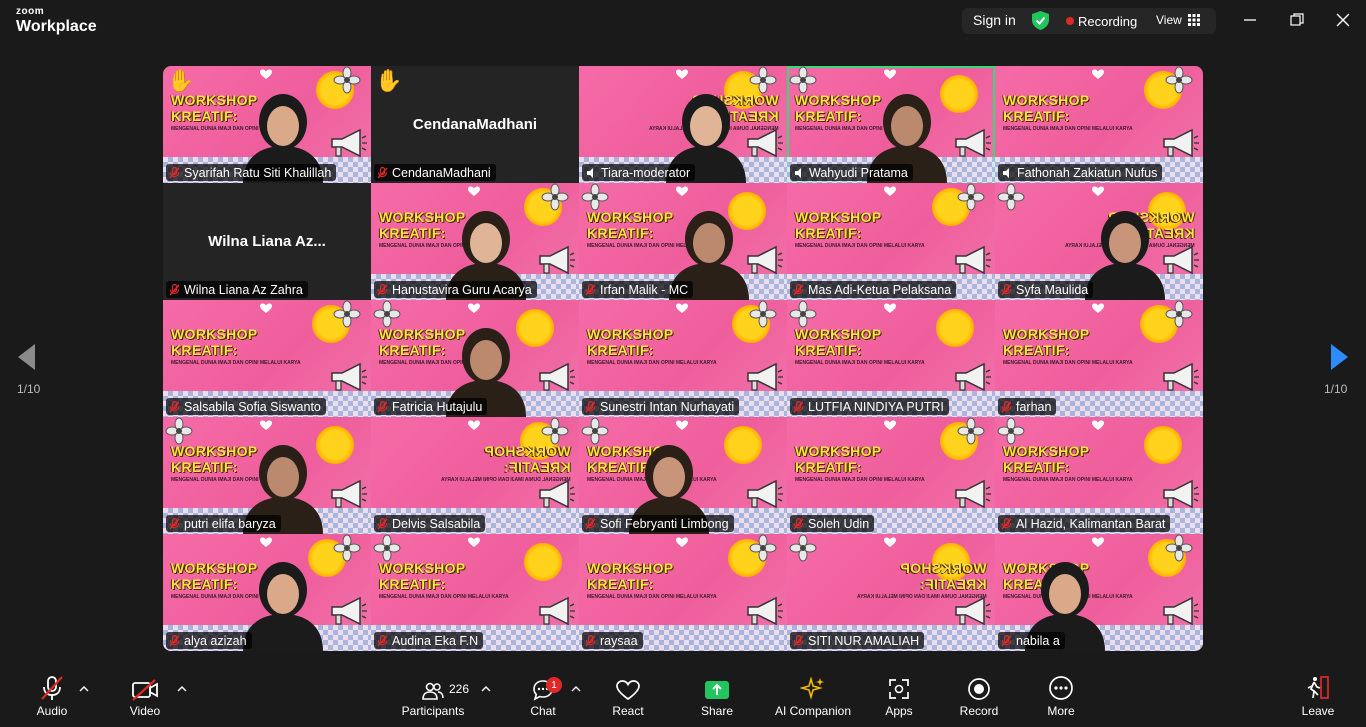 The image size is (1366, 727). I want to click on ai-companion-button: AI Companion, so click(813, 697).